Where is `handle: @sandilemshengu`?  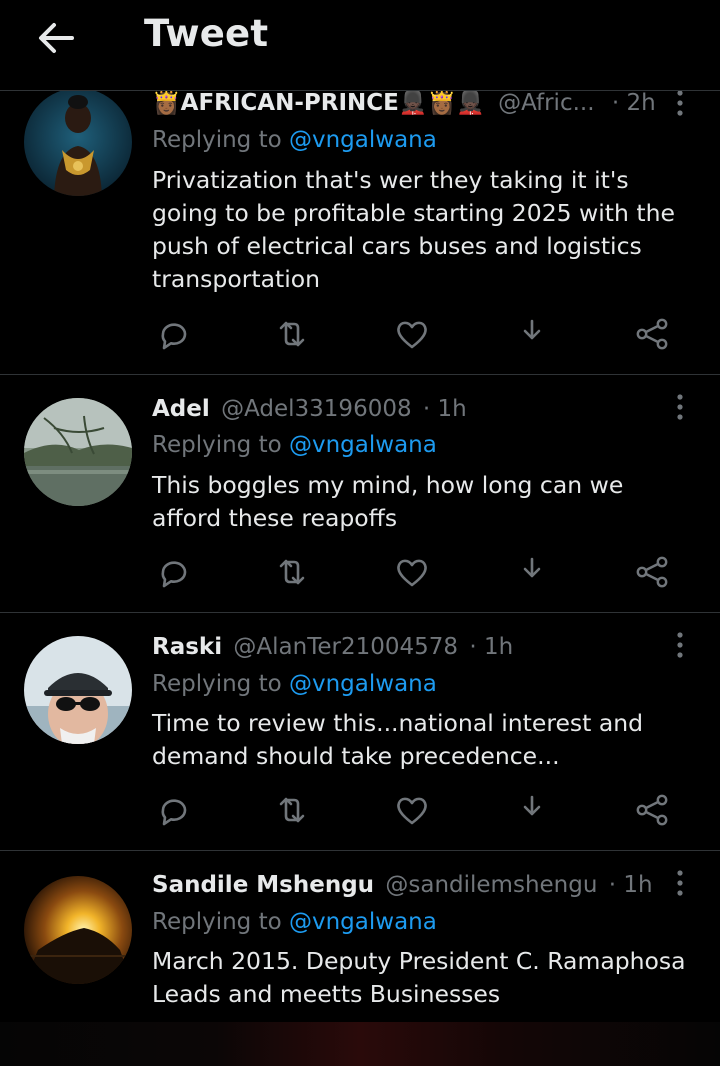 handle: @sandilemshengu is located at coordinates (491, 885).